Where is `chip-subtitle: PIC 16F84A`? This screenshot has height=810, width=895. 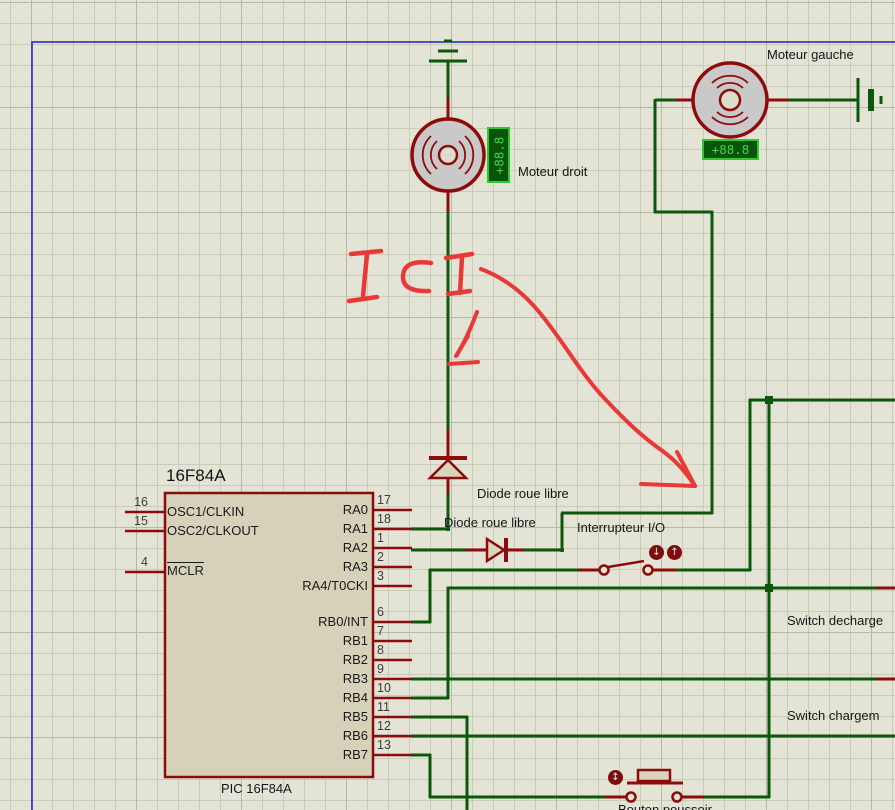 chip-subtitle: PIC 16F84A is located at coordinates (256, 788).